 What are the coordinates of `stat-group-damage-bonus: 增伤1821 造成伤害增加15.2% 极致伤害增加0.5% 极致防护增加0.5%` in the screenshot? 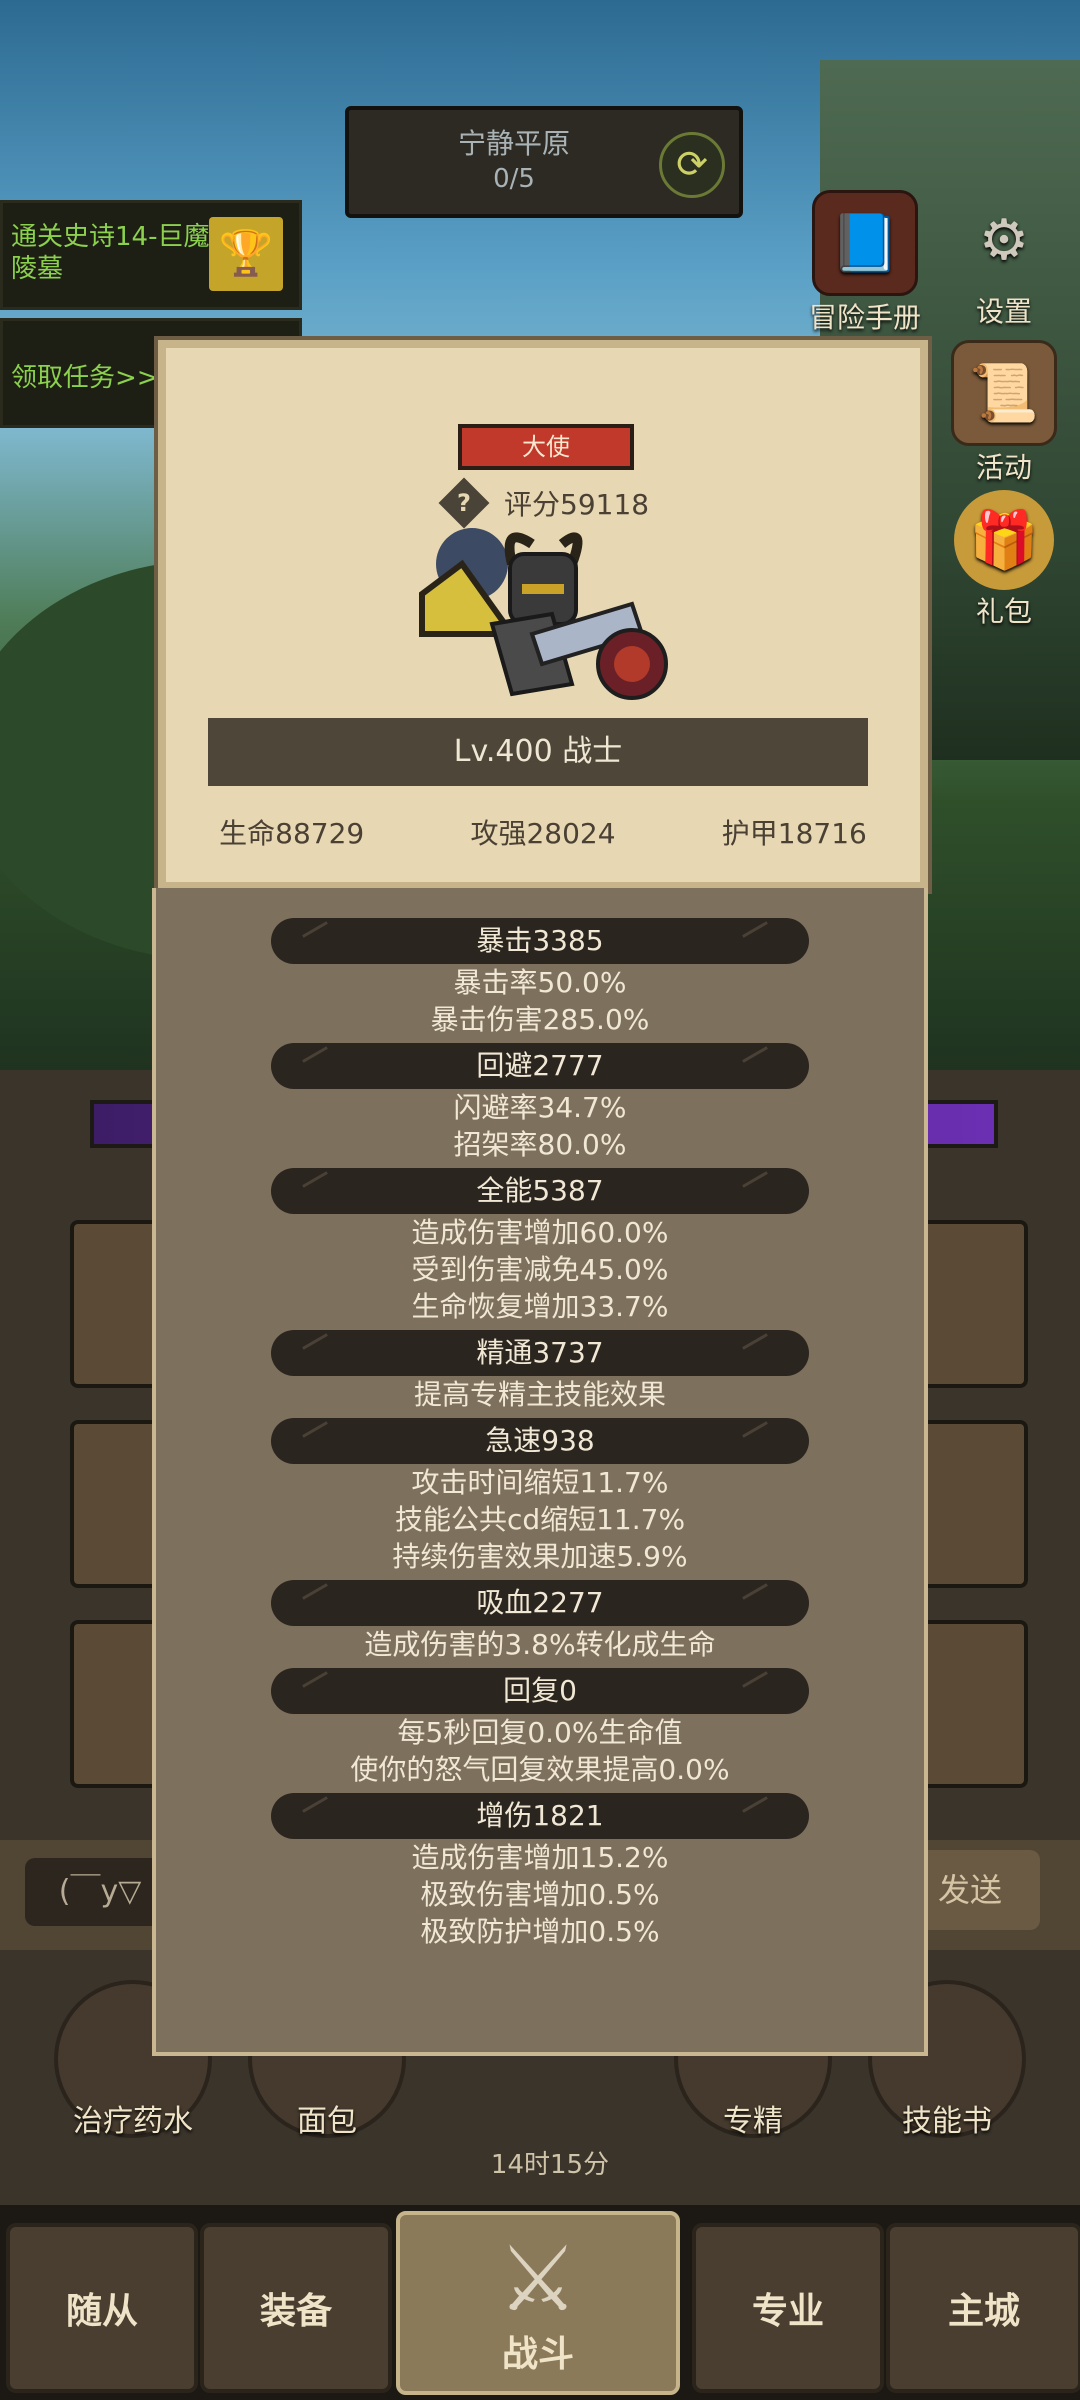 It's located at (540, 1871).